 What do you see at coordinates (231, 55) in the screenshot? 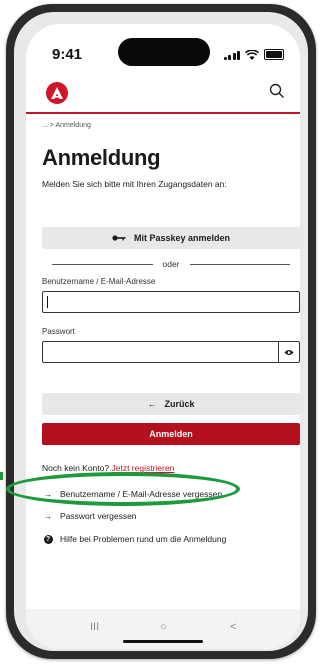
I see `signal-icon` at bounding box center [231, 55].